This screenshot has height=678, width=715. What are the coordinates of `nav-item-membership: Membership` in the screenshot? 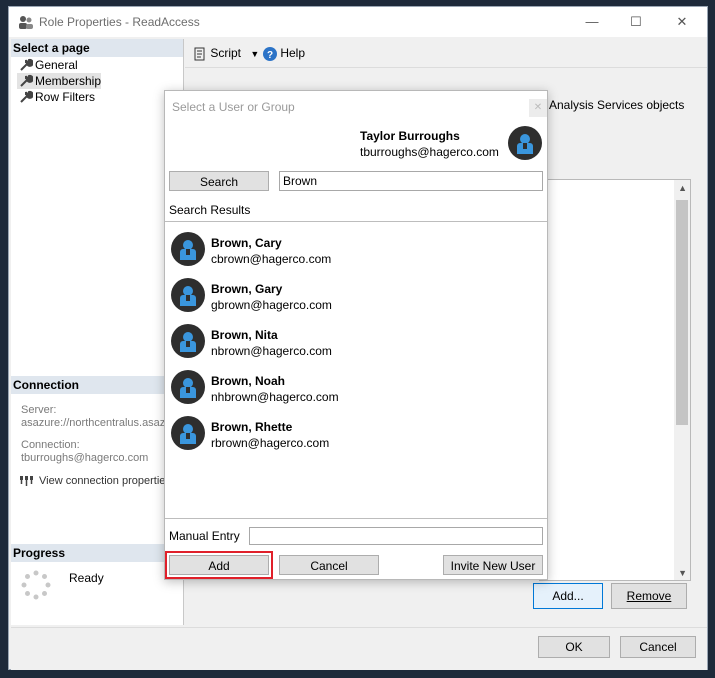 It's located at (59, 81).